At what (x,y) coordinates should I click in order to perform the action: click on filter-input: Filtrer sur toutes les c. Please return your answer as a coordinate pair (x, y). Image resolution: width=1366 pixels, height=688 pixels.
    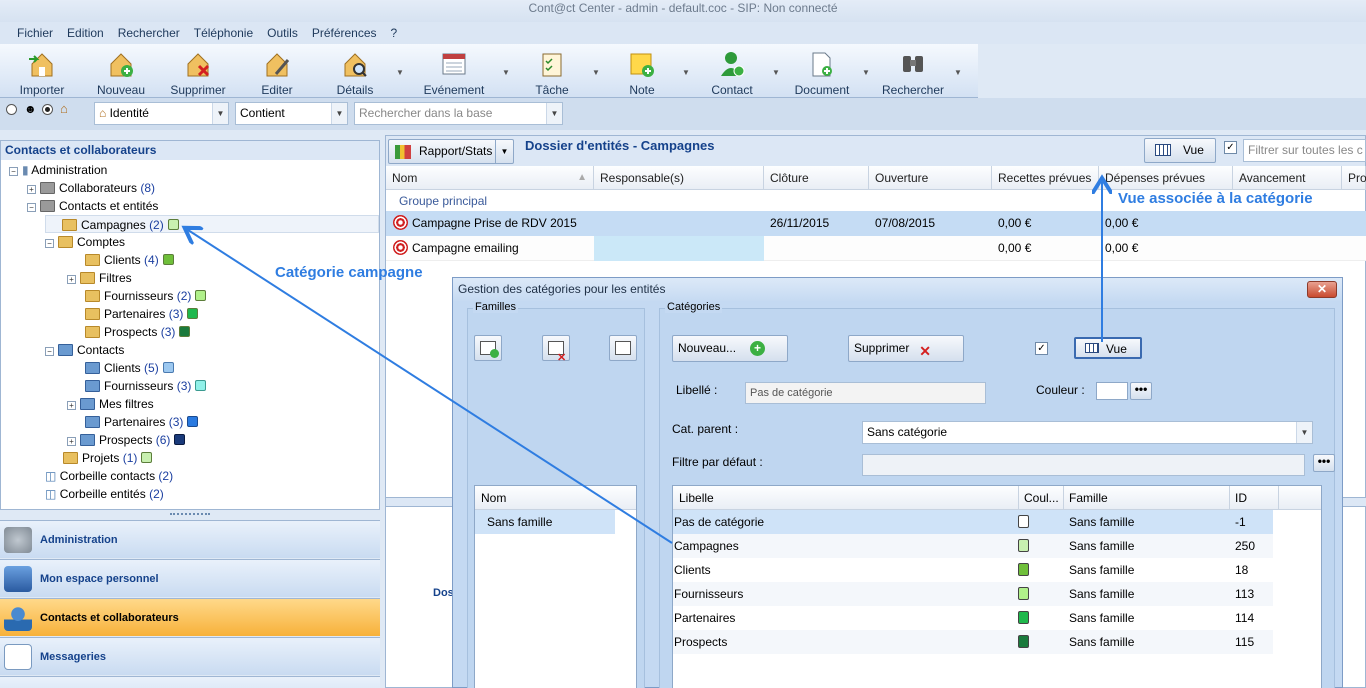
    Looking at the image, I should click on (1304, 150).